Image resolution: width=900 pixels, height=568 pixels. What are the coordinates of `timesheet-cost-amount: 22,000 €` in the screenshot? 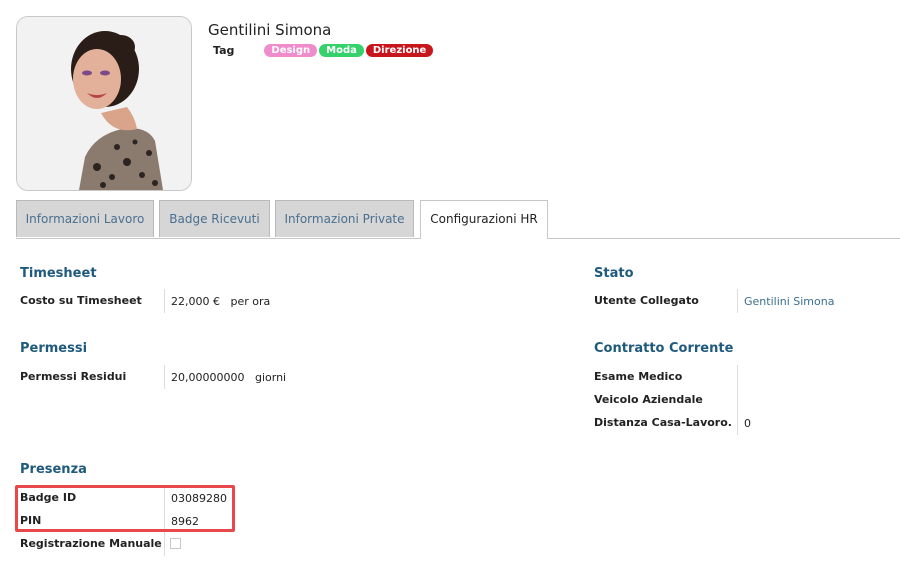 It's located at (195, 301).